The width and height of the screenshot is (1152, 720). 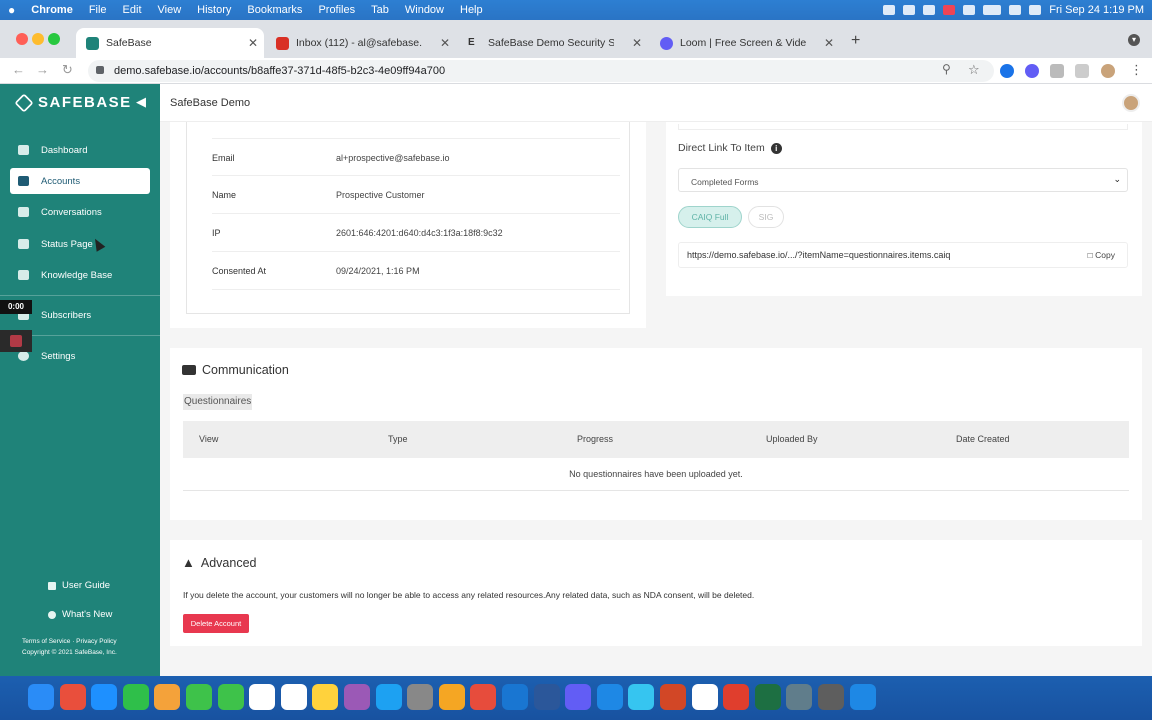 I want to click on tab-security-status: E SafeBase Demo Security Status ✕, so click(x=553, y=43).